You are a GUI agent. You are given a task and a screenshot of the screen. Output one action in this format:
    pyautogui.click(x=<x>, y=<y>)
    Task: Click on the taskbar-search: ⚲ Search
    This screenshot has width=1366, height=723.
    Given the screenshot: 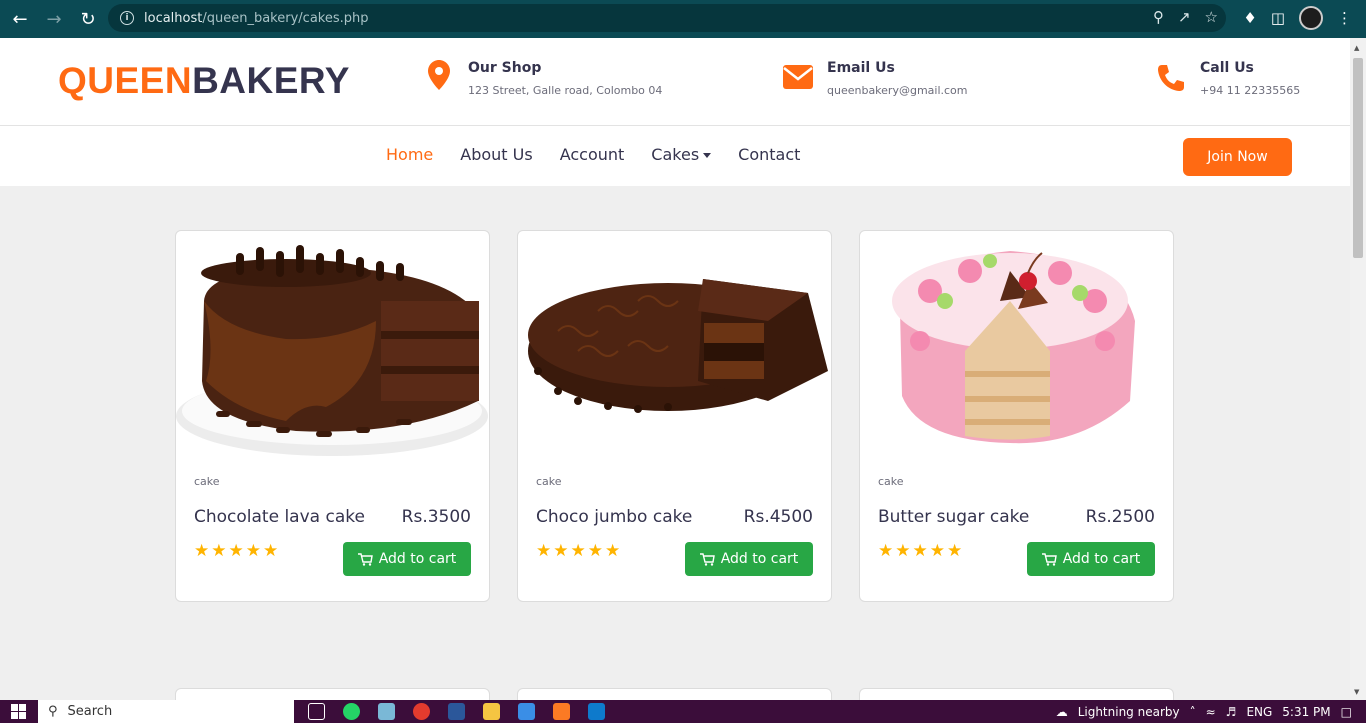 What is the action you would take?
    pyautogui.click(x=166, y=711)
    